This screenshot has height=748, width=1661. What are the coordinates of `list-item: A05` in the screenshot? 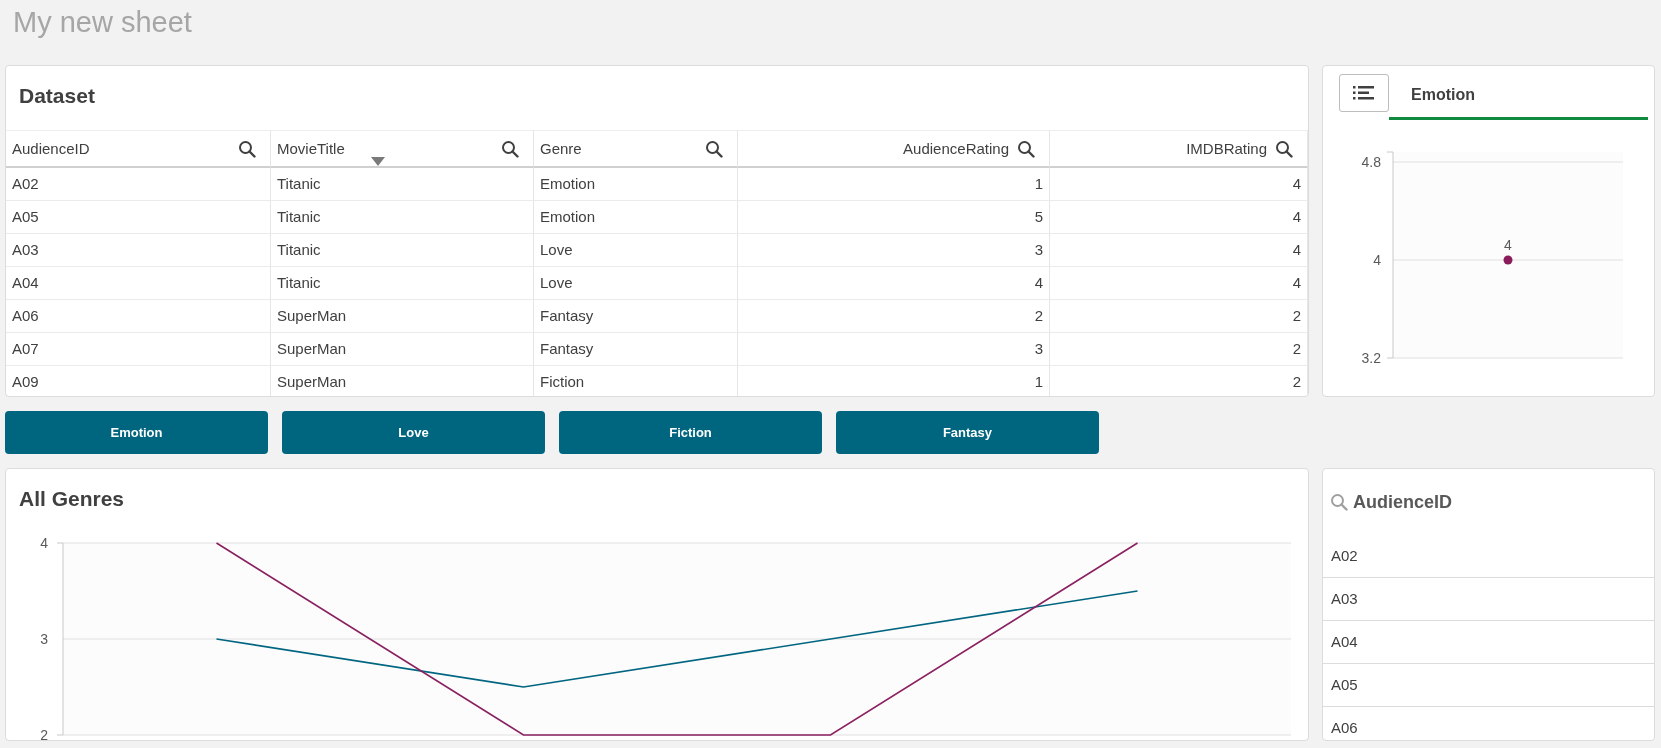 It's located at (1488, 685).